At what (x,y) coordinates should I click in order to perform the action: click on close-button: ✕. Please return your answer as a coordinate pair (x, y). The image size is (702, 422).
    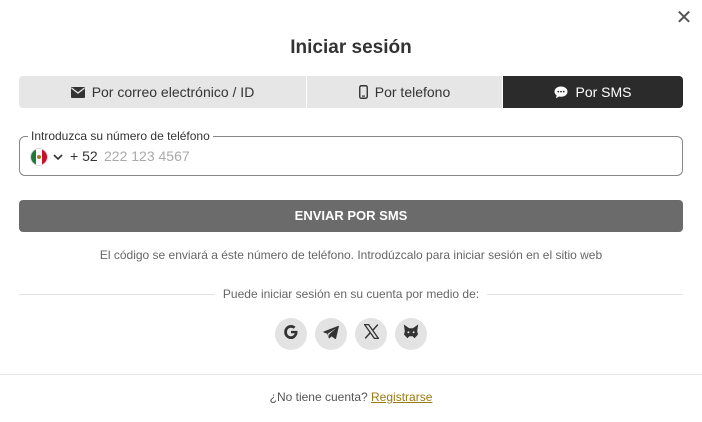
    Looking at the image, I should click on (684, 18).